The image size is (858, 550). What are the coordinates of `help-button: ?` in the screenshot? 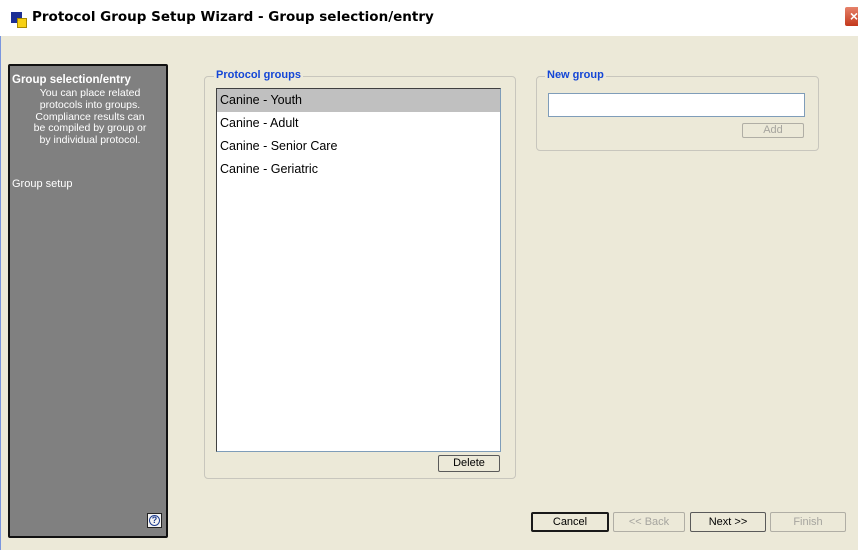 It's located at (154, 520).